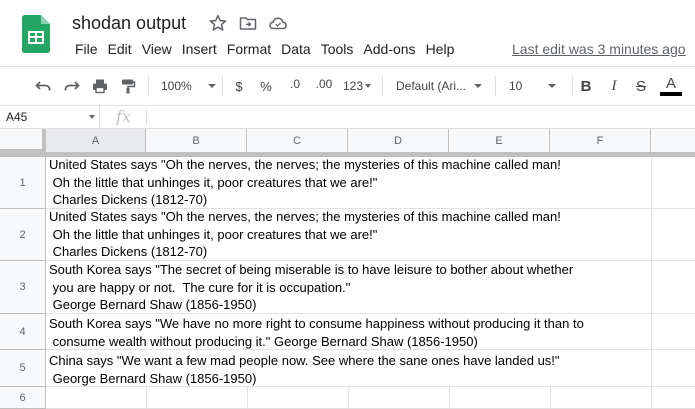 This screenshot has width=695, height=409. What do you see at coordinates (23, 183) in the screenshot?
I see `row-header-1: 1` at bounding box center [23, 183].